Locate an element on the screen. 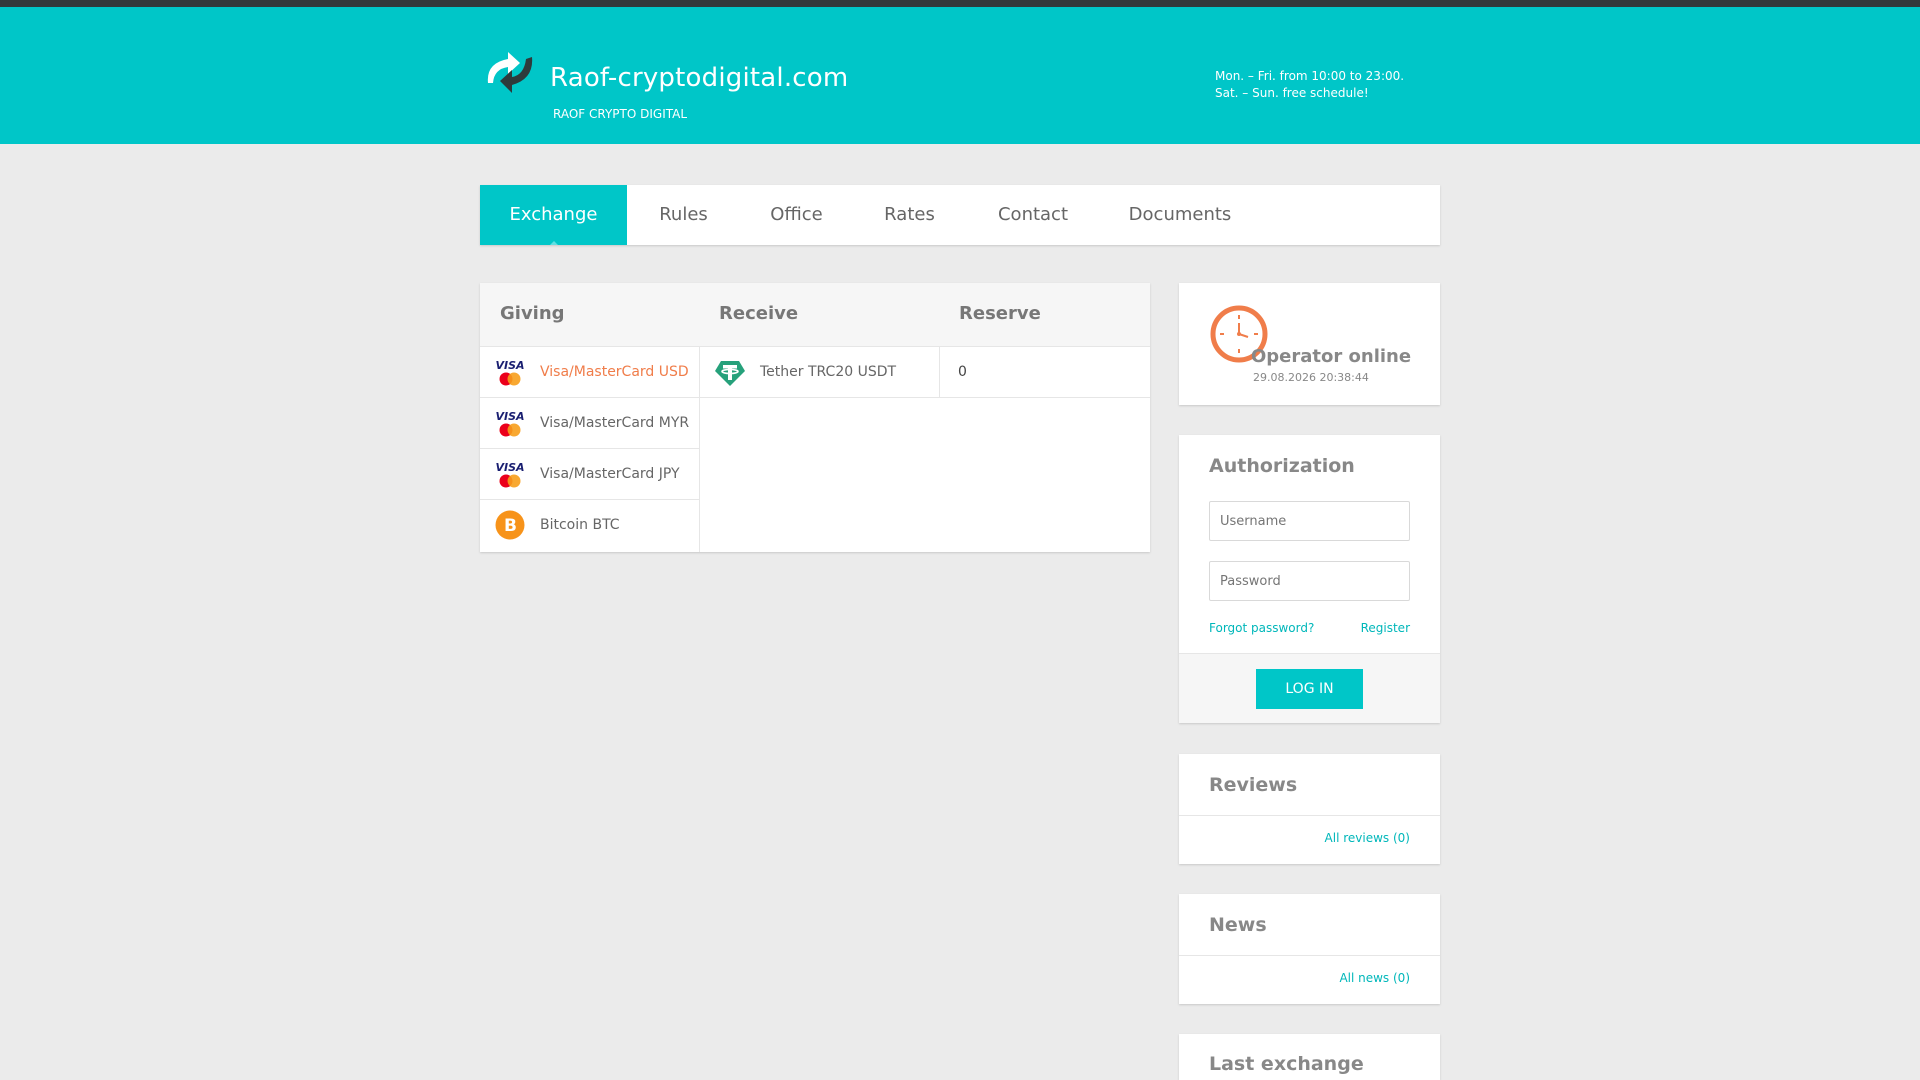 This screenshot has height=1080, width=1920. nav-rules: Rules is located at coordinates (683, 215).